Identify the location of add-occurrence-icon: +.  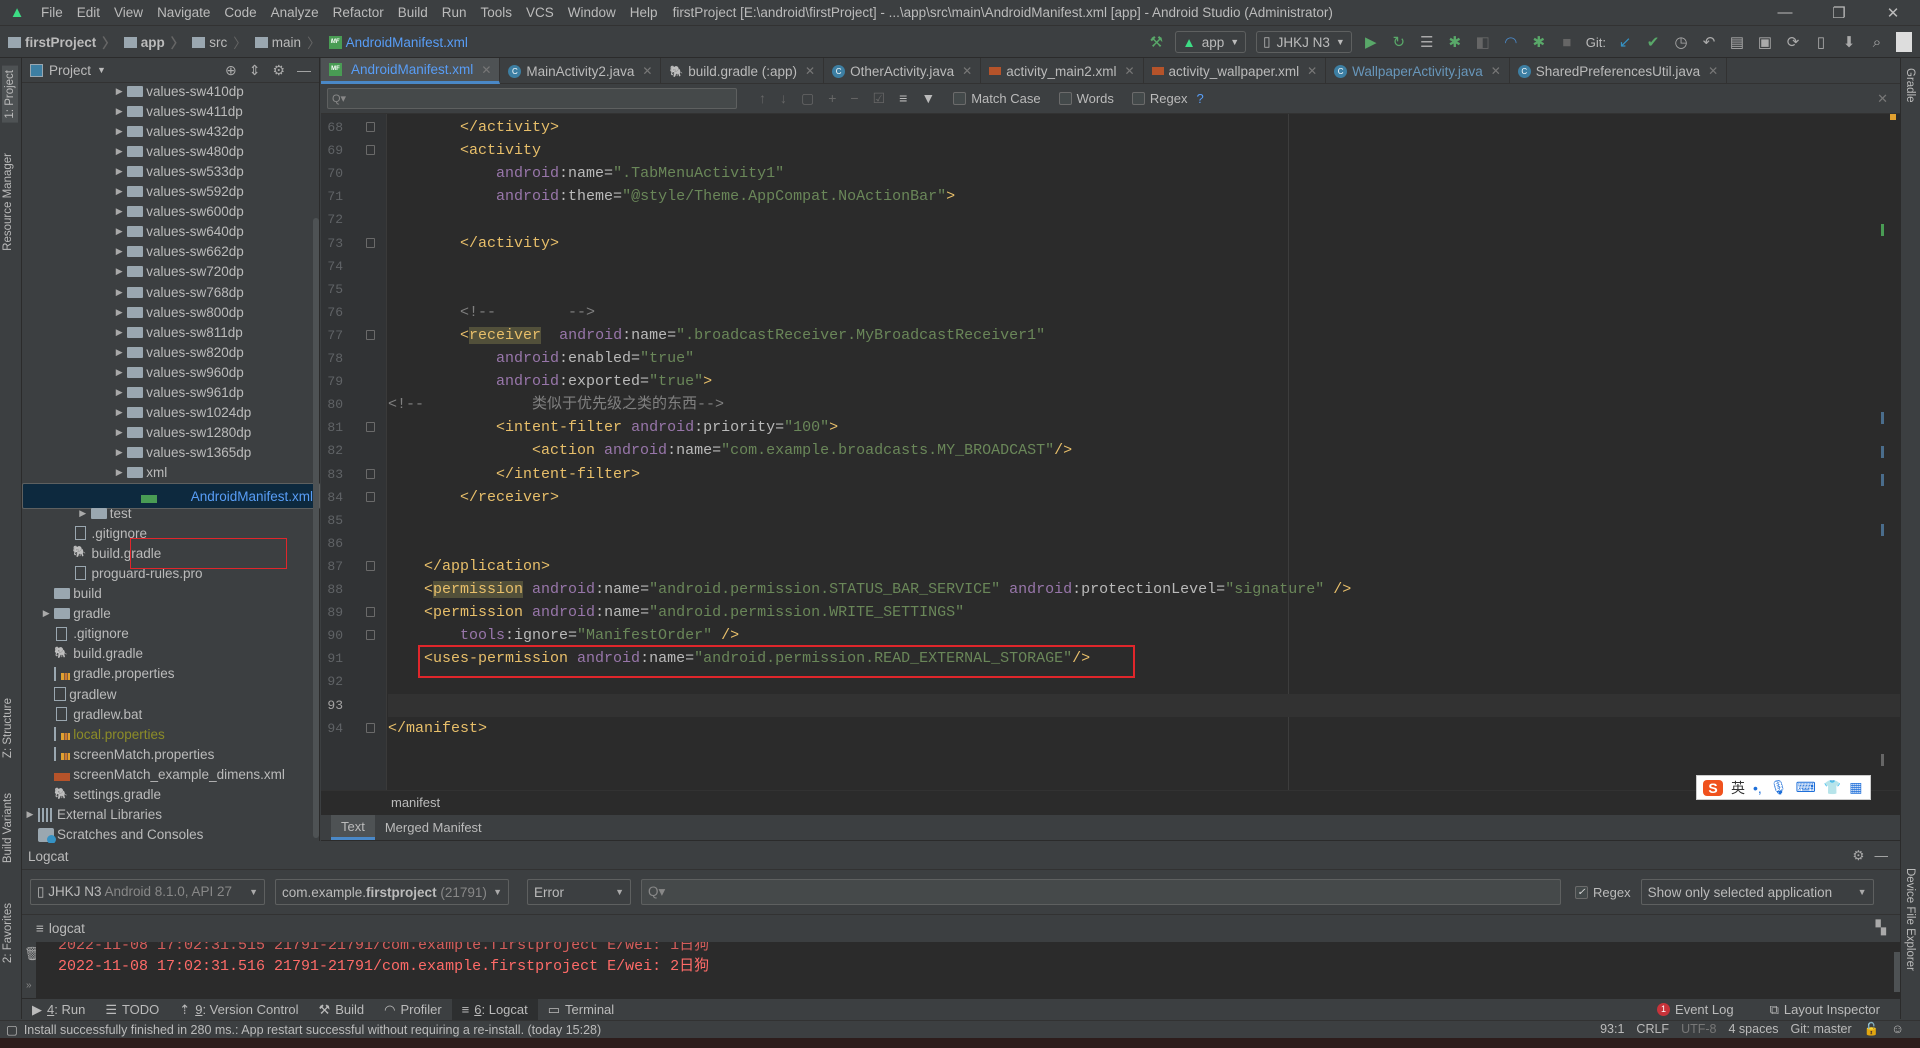
(832, 98).